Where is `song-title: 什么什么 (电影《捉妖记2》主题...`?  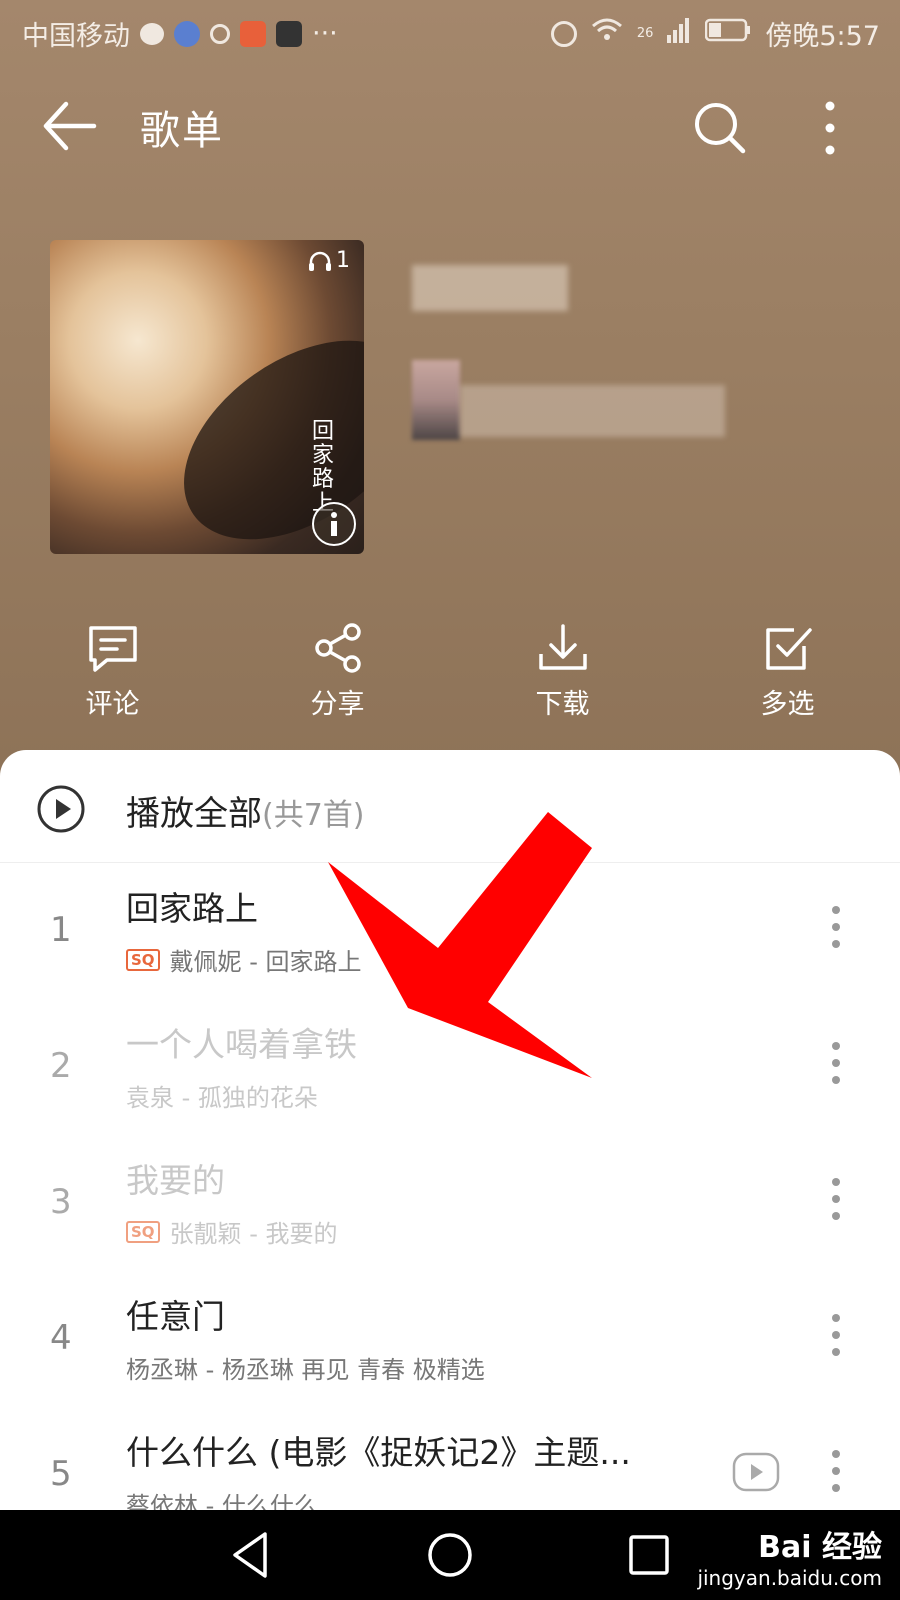
song-title: 什么什么 (电影《捉妖记2》主题... is located at coordinates (378, 1452).